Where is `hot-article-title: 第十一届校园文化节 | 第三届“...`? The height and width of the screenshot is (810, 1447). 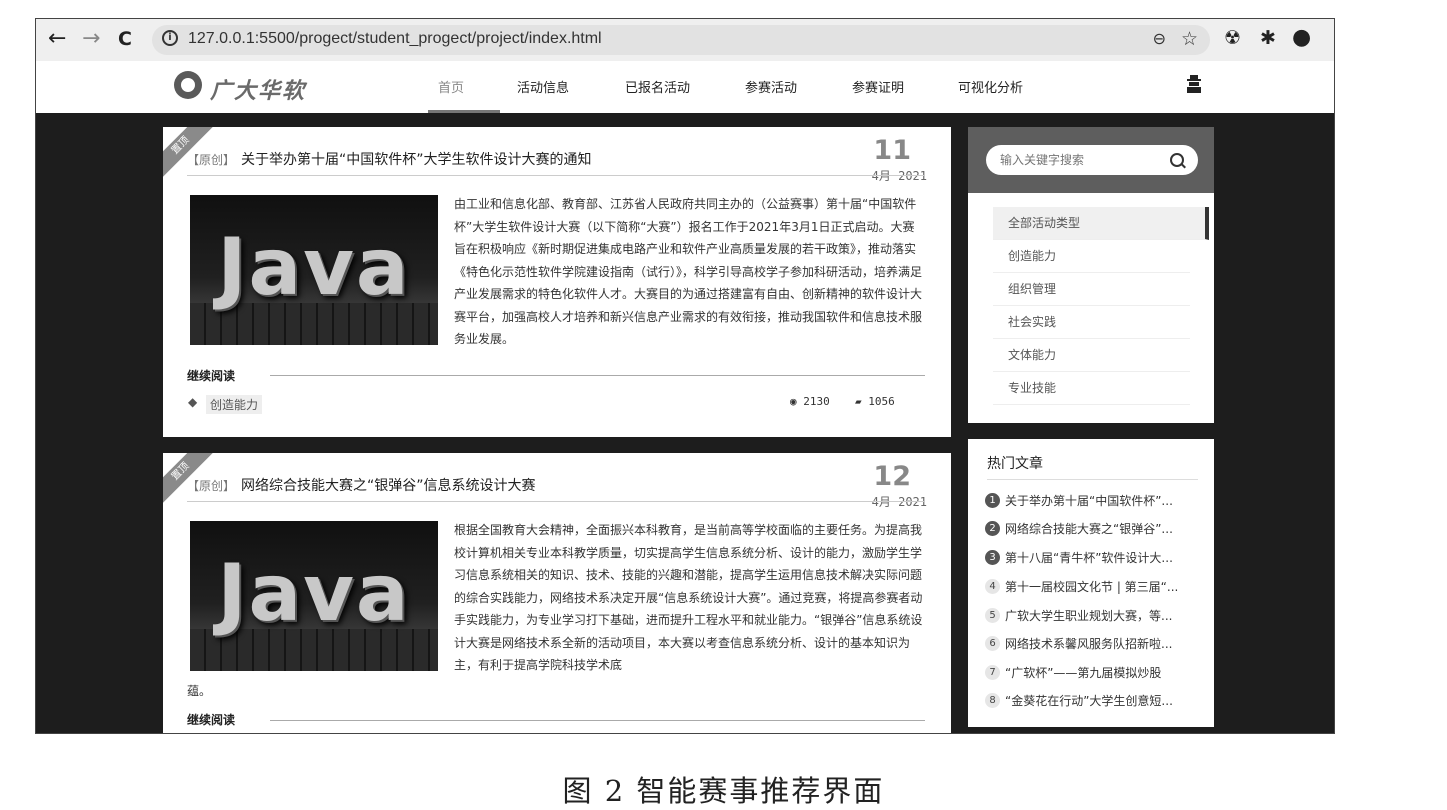 hot-article-title: 第十一届校园文化节 | 第三届“... is located at coordinates (1091, 587).